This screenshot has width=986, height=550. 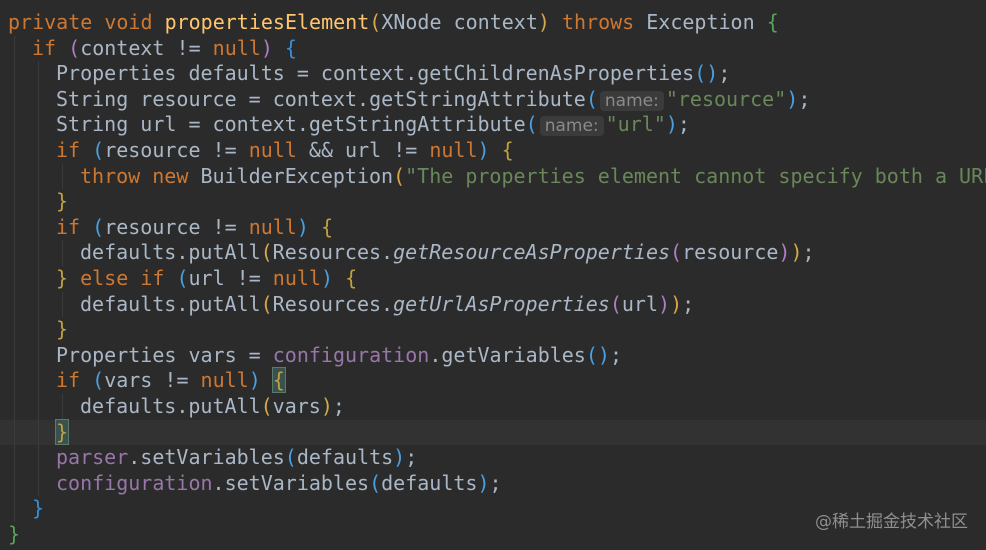 I want to click on code-line: if (vars != null) {, so click(x=493, y=380).